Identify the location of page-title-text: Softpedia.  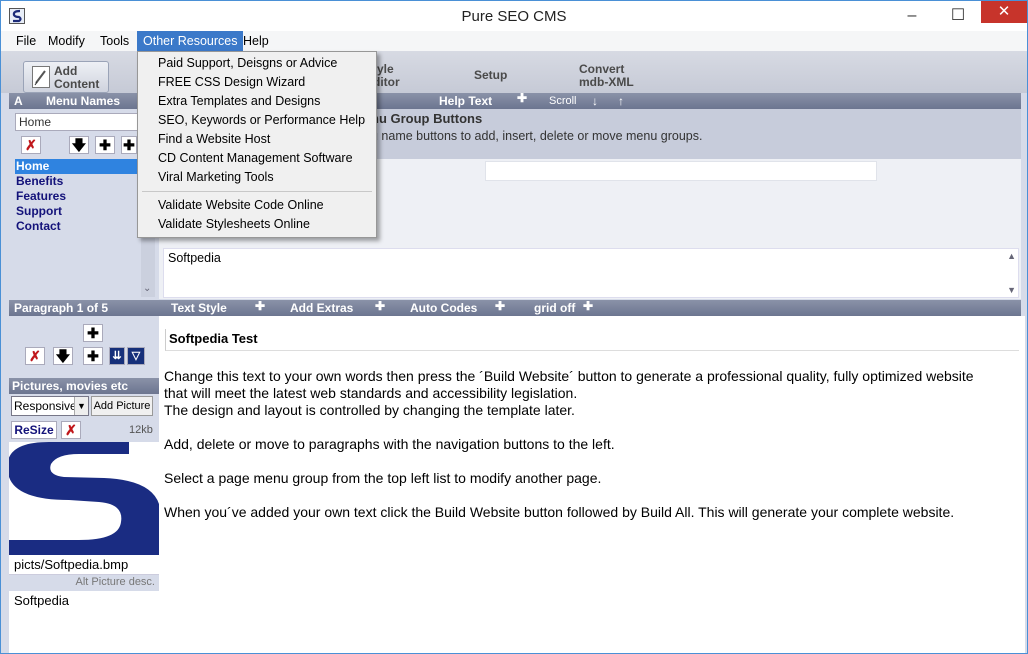
(194, 258).